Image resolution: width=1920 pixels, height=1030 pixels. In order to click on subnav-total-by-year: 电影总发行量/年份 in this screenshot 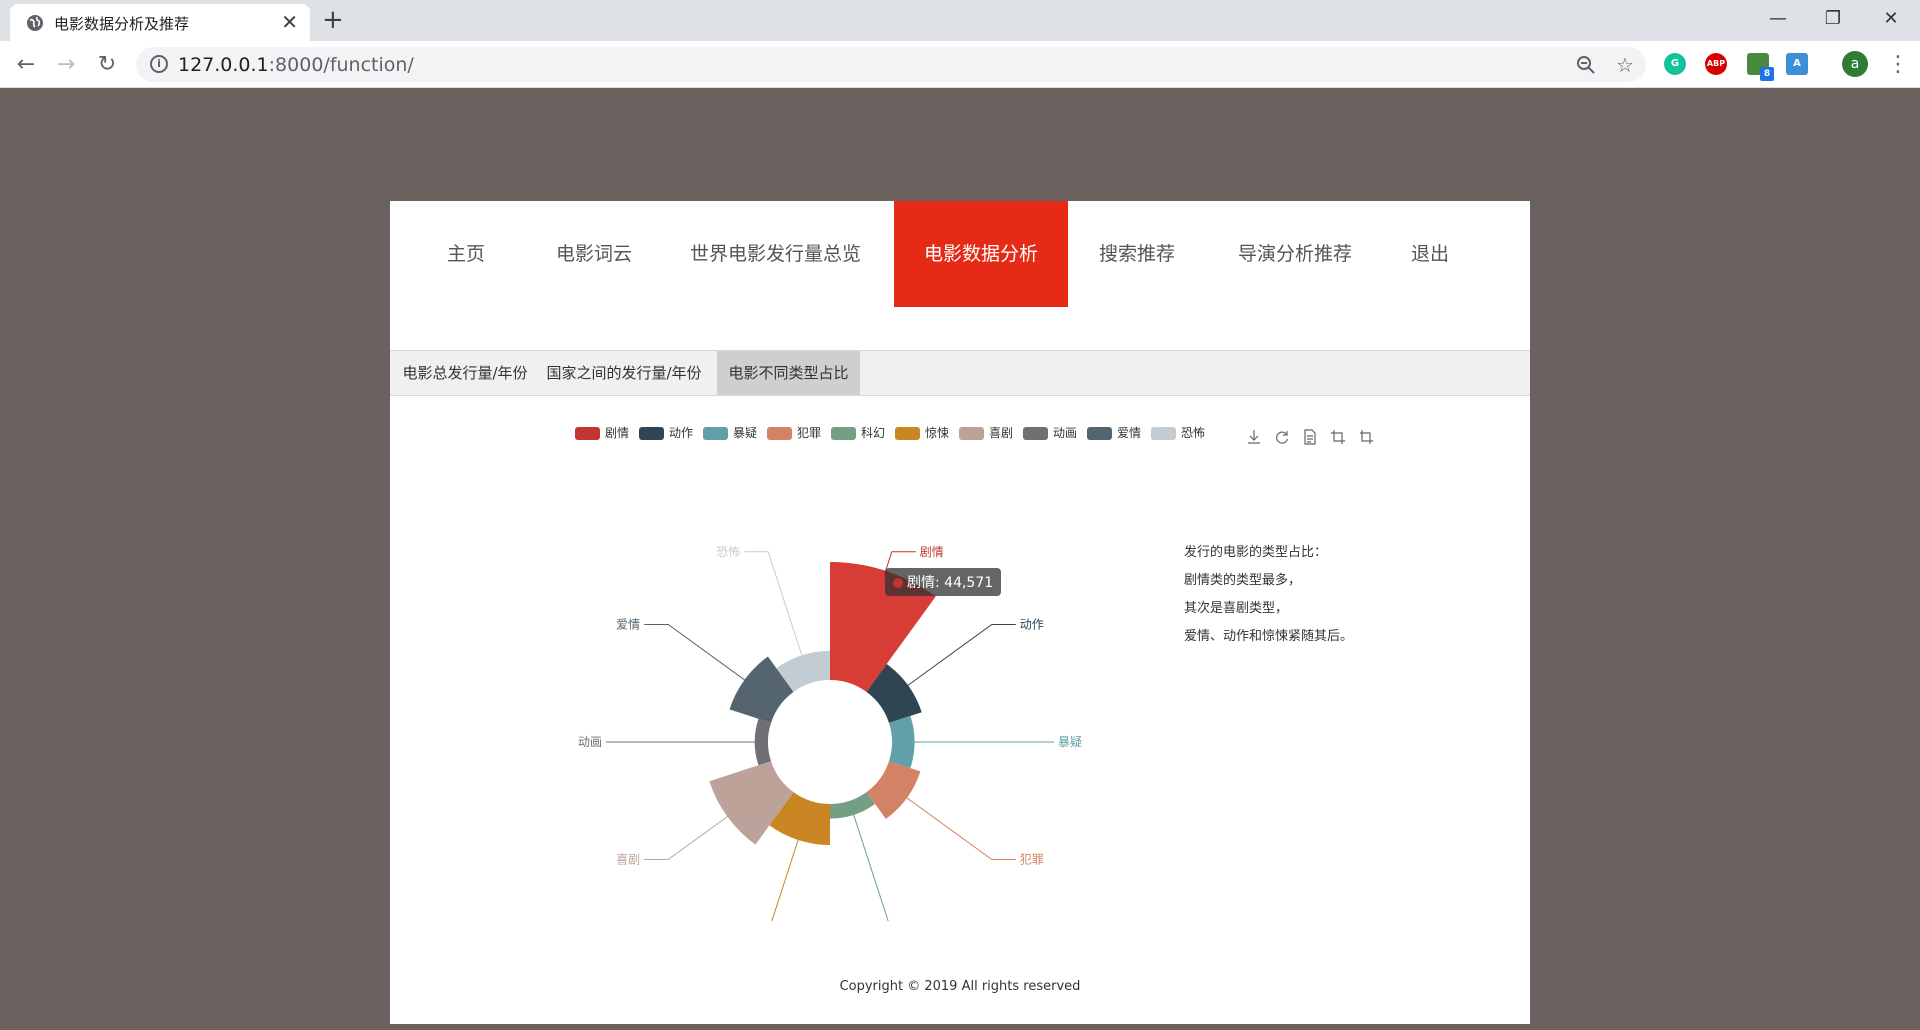, I will do `click(465, 373)`.